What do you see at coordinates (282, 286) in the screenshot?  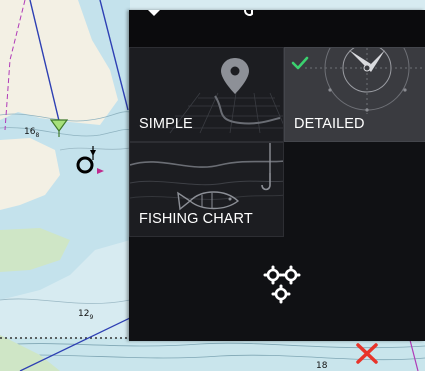 I see `gears-icon` at bounding box center [282, 286].